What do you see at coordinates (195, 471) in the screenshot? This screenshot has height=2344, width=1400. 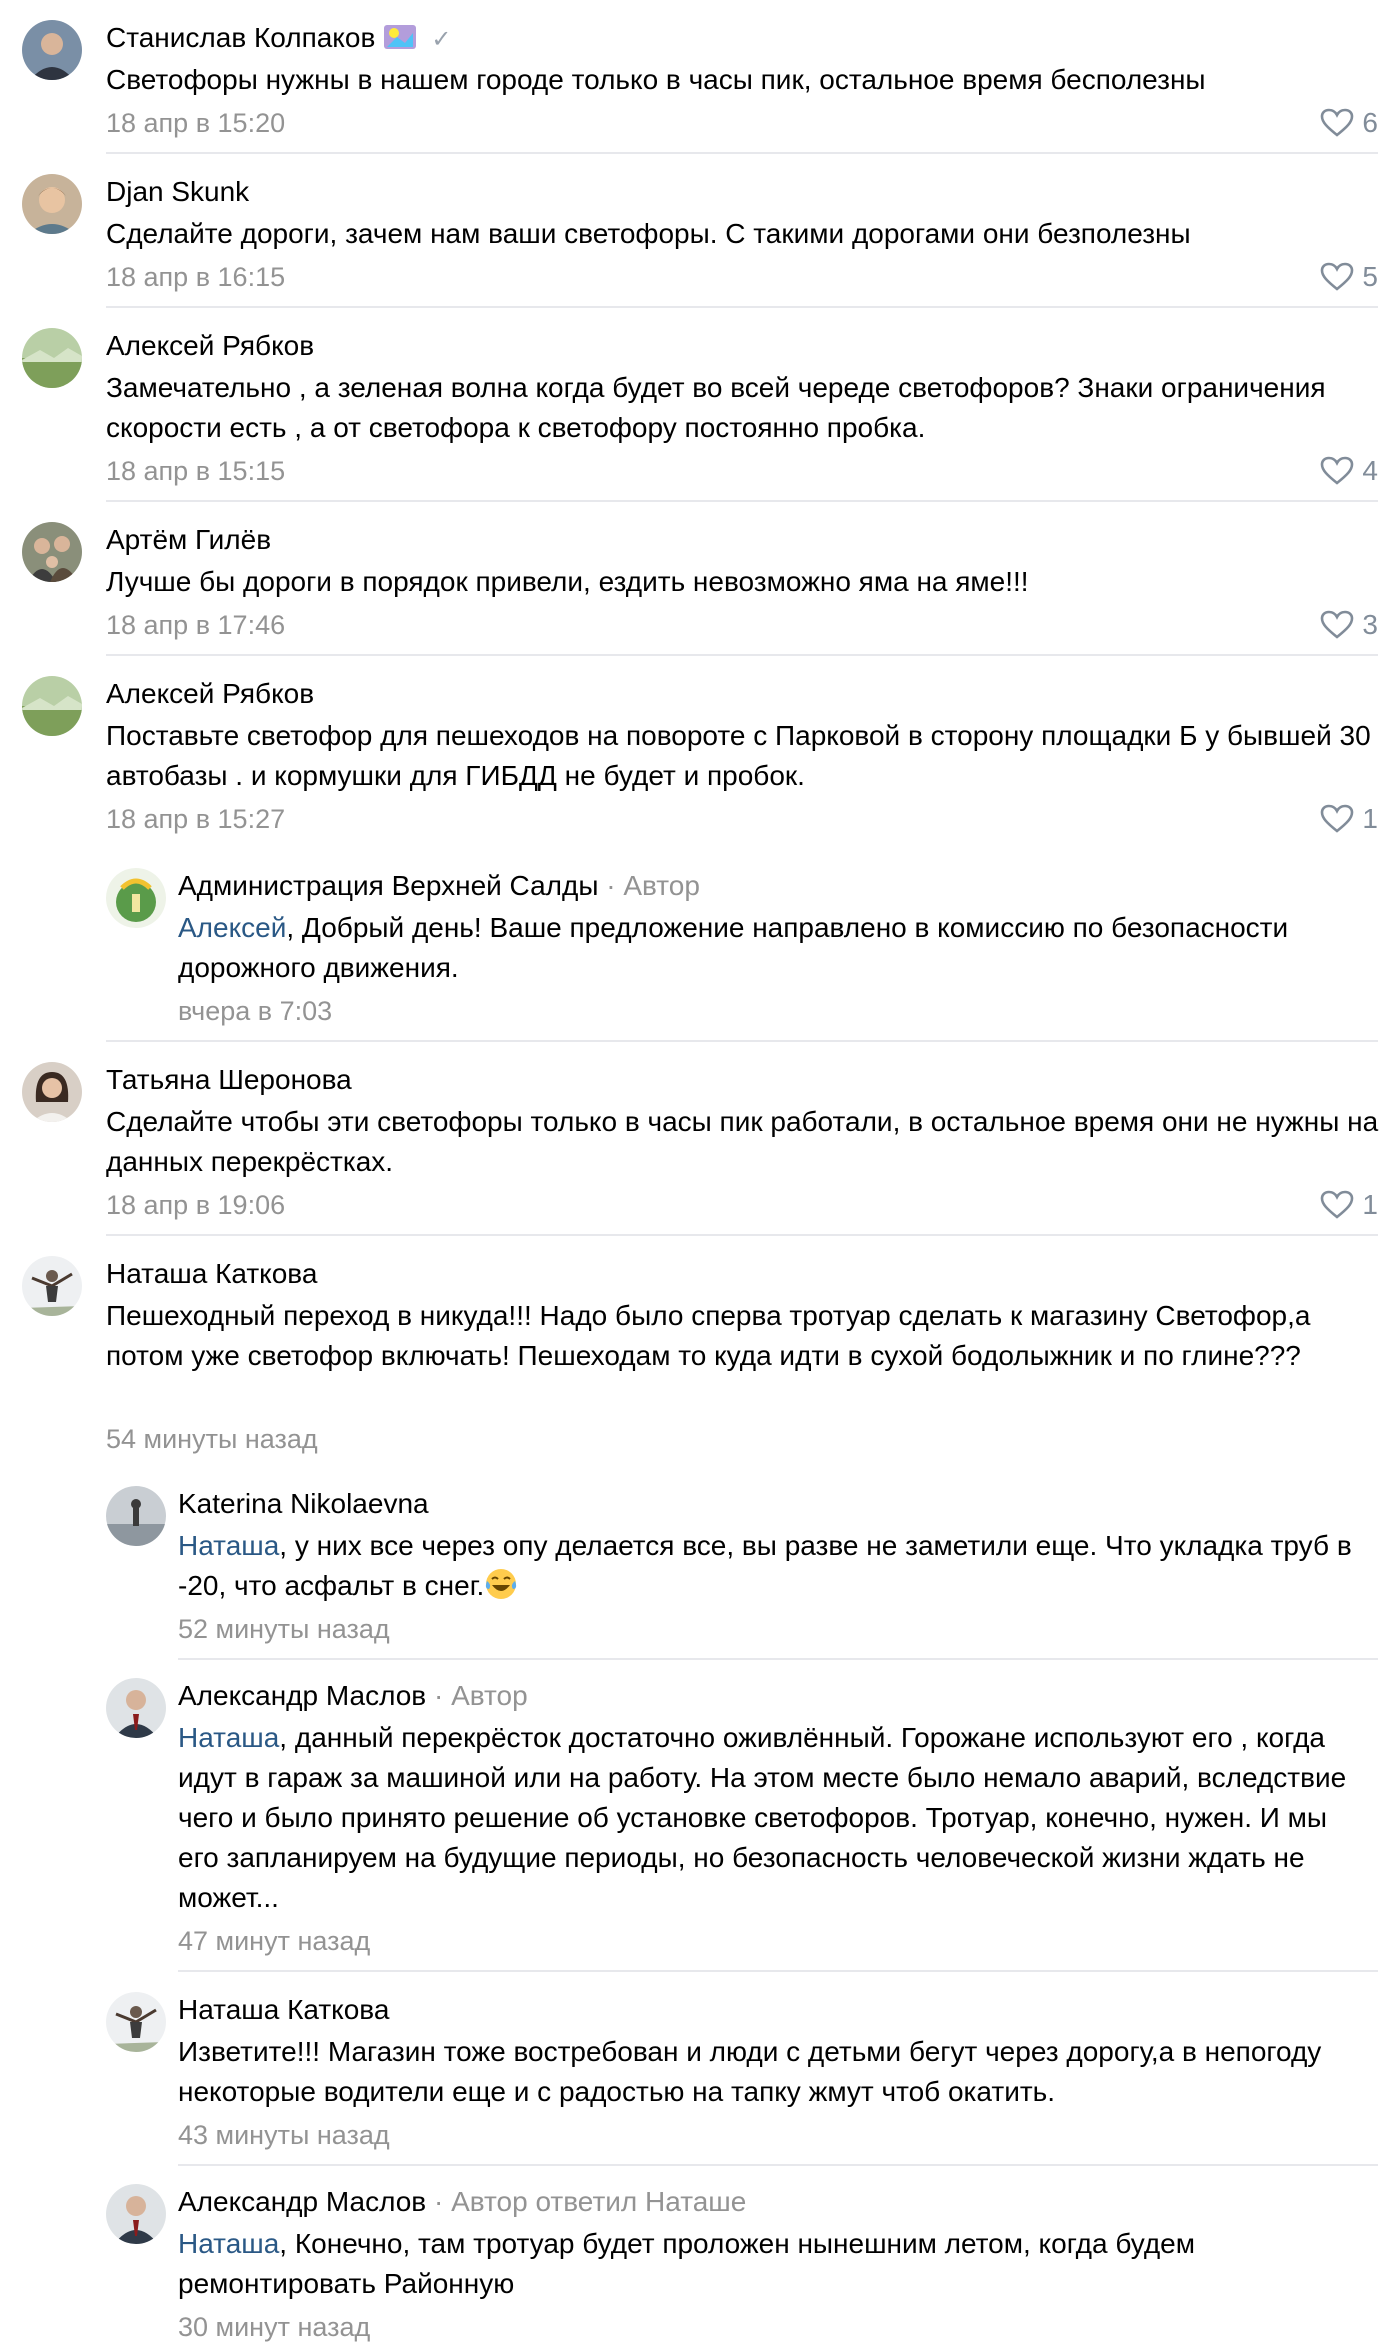 I see `comment-date: 18 апр в 15:15` at bounding box center [195, 471].